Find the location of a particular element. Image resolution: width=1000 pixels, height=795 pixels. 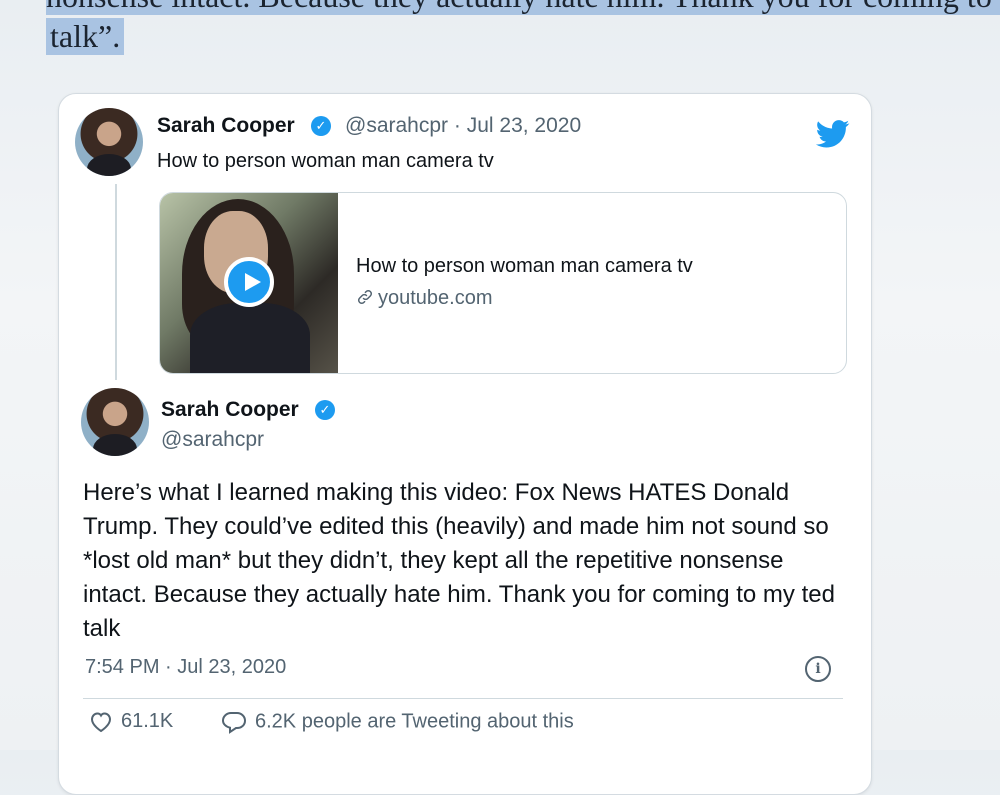

info-icon: i is located at coordinates (818, 669).